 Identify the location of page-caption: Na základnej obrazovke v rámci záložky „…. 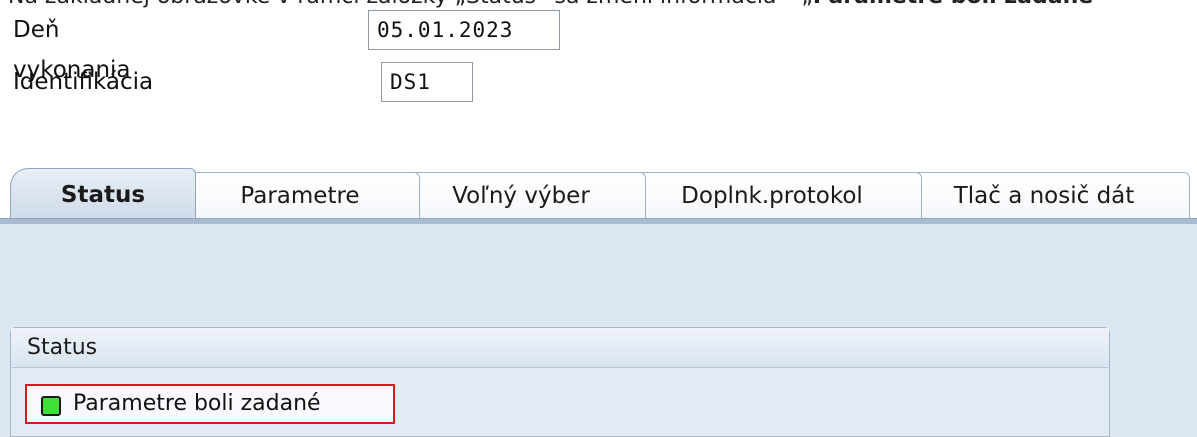
(598, 4).